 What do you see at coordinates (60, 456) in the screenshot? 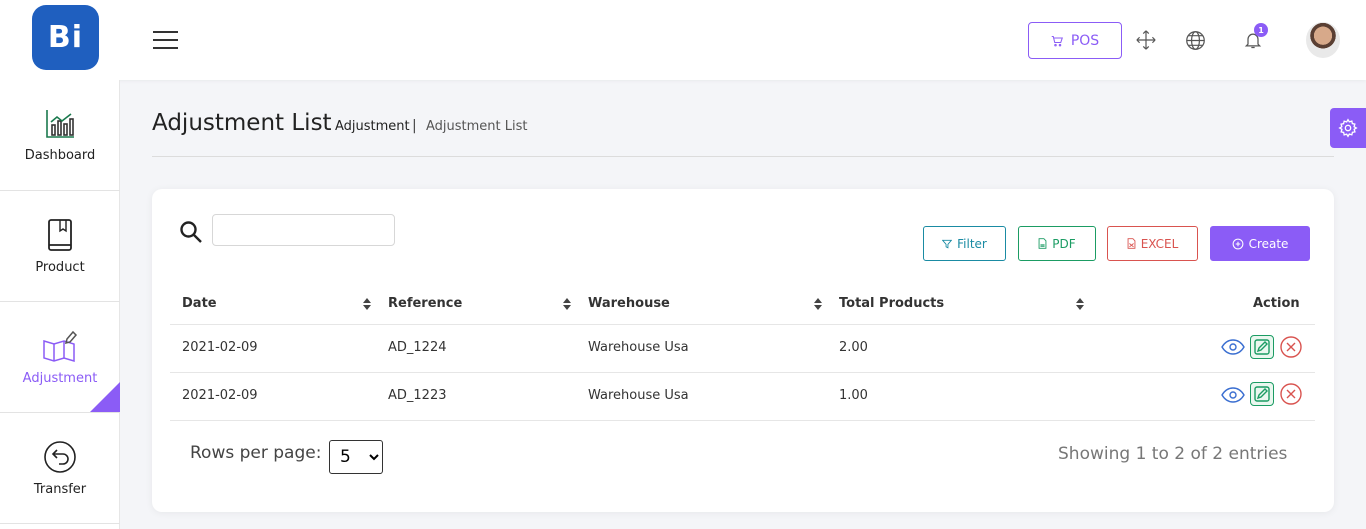
I see `arrow-circle-icon` at bounding box center [60, 456].